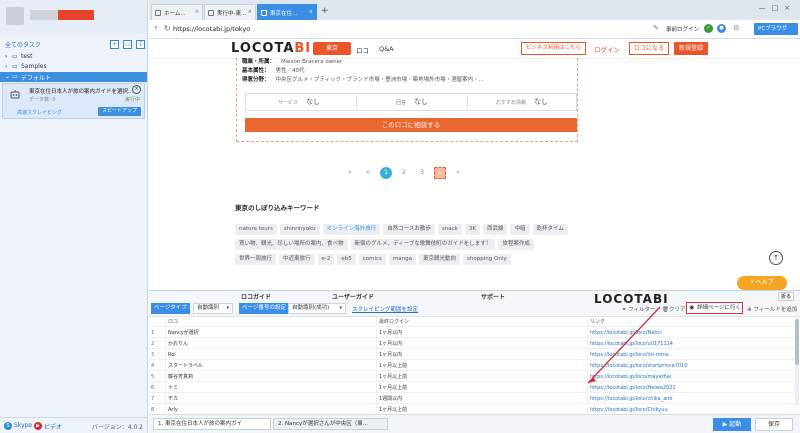 This screenshot has height=433, width=800. Describe the element at coordinates (350, 173) in the screenshot. I see `page-first: «` at that location.